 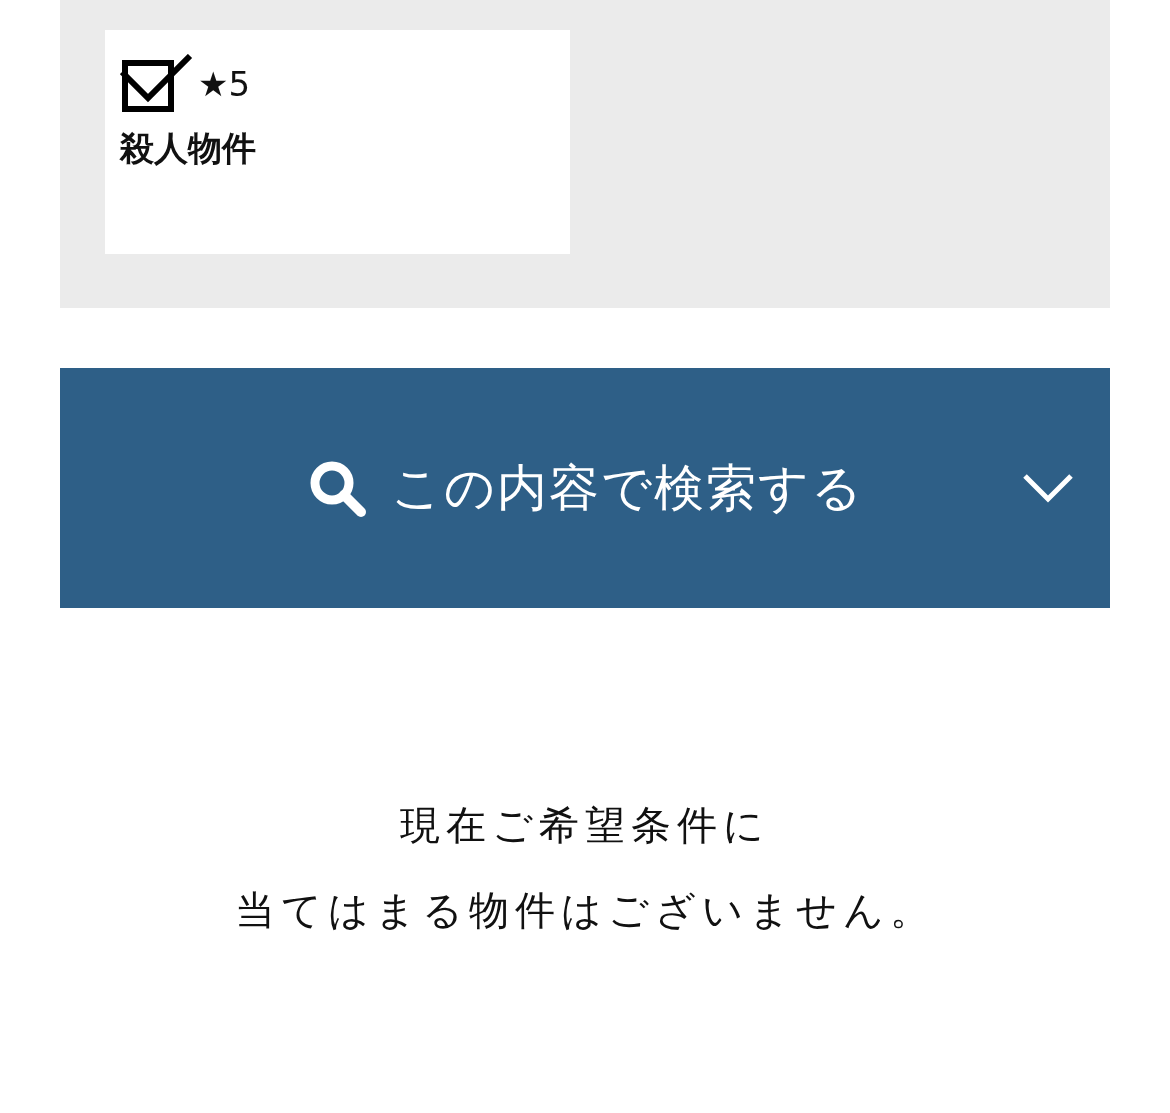 I want to click on filter-label: 殺人物件, so click(x=188, y=148).